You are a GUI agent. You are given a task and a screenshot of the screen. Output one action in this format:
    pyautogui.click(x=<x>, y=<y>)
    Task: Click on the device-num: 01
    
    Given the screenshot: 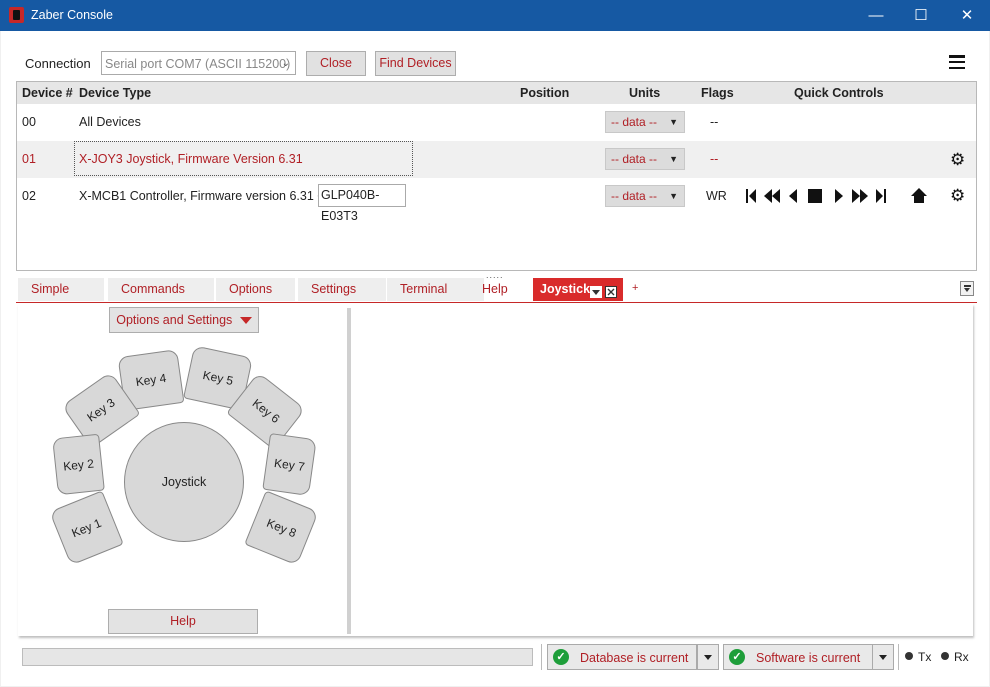 What is the action you would take?
    pyautogui.click(x=29, y=159)
    